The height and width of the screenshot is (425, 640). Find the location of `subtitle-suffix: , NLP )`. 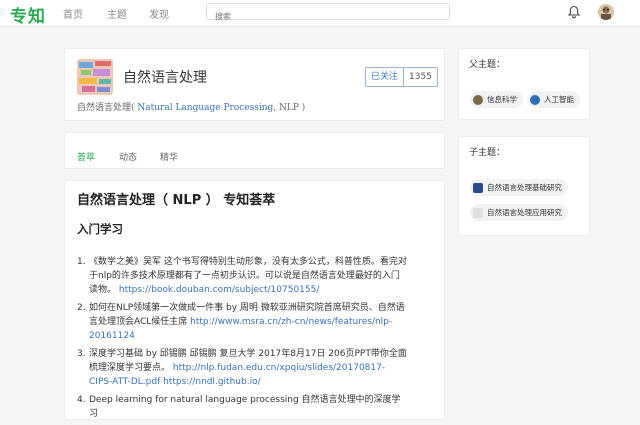

subtitle-suffix: , NLP ) is located at coordinates (289, 108).